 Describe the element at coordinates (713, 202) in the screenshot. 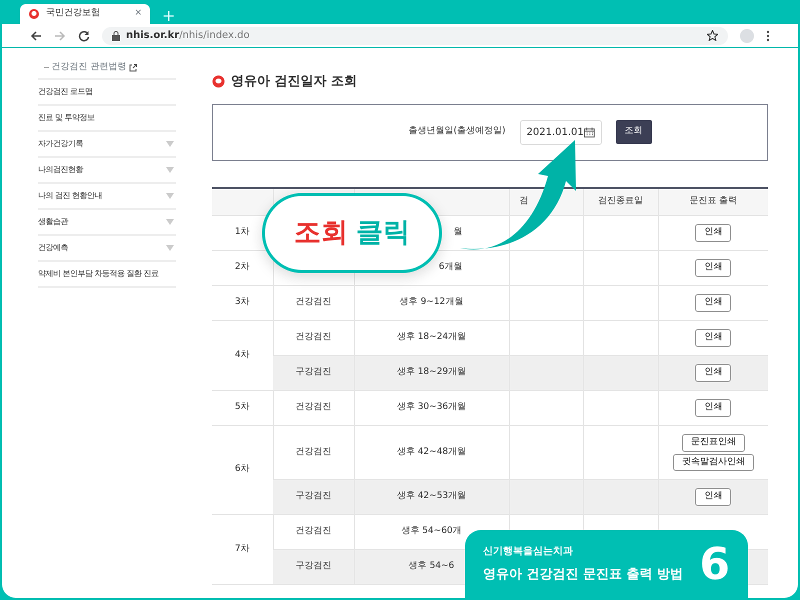

I see `column-header: 문진표 출력` at that location.